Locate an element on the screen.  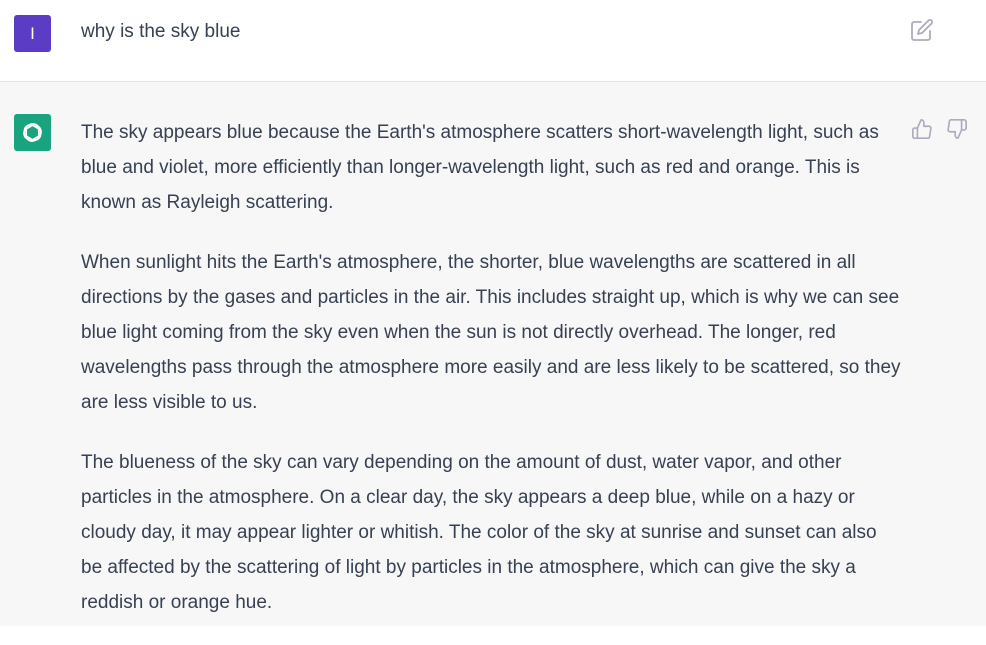
openai-logo-icon is located at coordinates (32, 132).